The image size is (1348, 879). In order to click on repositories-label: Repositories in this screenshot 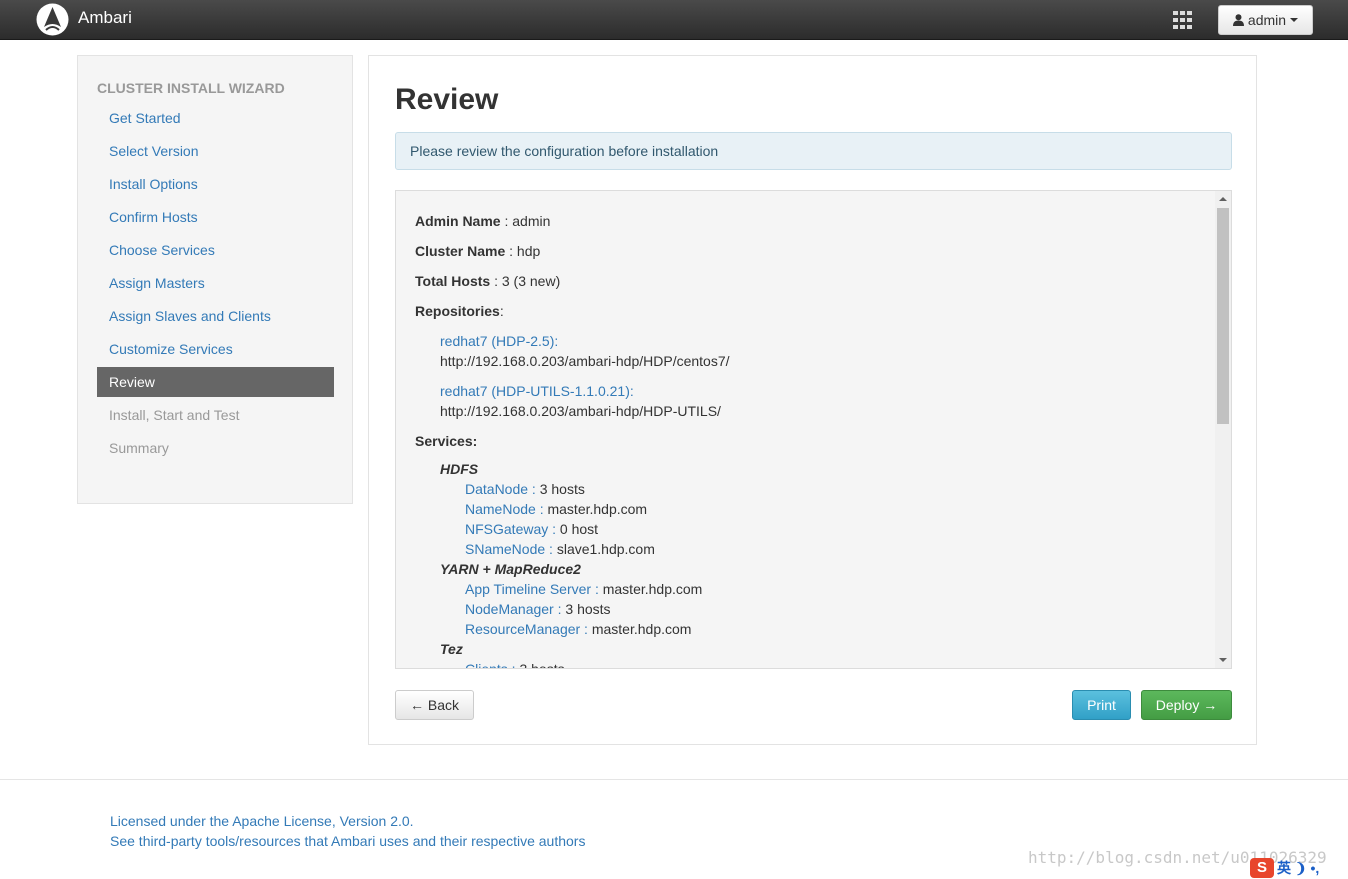, I will do `click(457, 311)`.